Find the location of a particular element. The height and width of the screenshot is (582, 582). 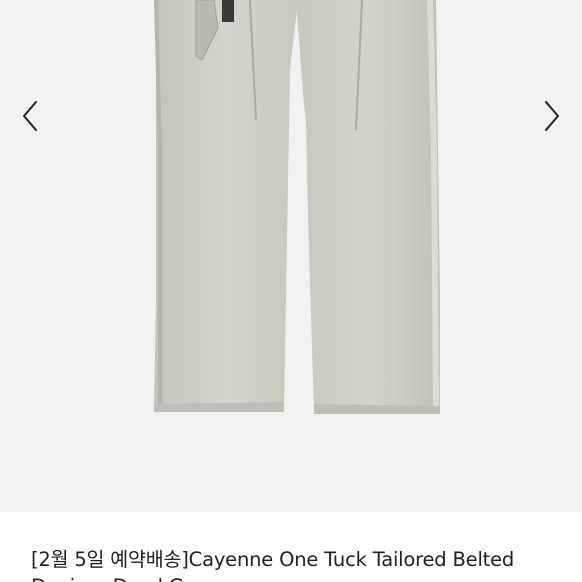

chevron-right-icon is located at coordinates (552, 116).